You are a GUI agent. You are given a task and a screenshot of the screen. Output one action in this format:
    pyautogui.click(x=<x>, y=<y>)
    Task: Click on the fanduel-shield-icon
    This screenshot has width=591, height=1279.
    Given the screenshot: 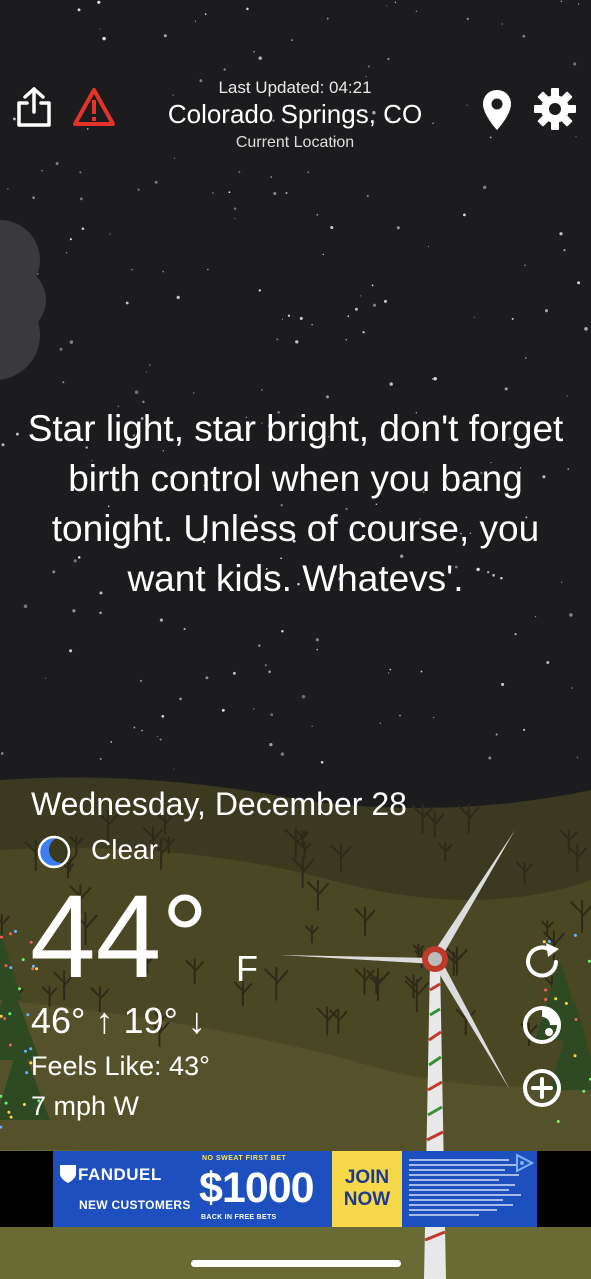 What is the action you would take?
    pyautogui.click(x=68, y=1176)
    